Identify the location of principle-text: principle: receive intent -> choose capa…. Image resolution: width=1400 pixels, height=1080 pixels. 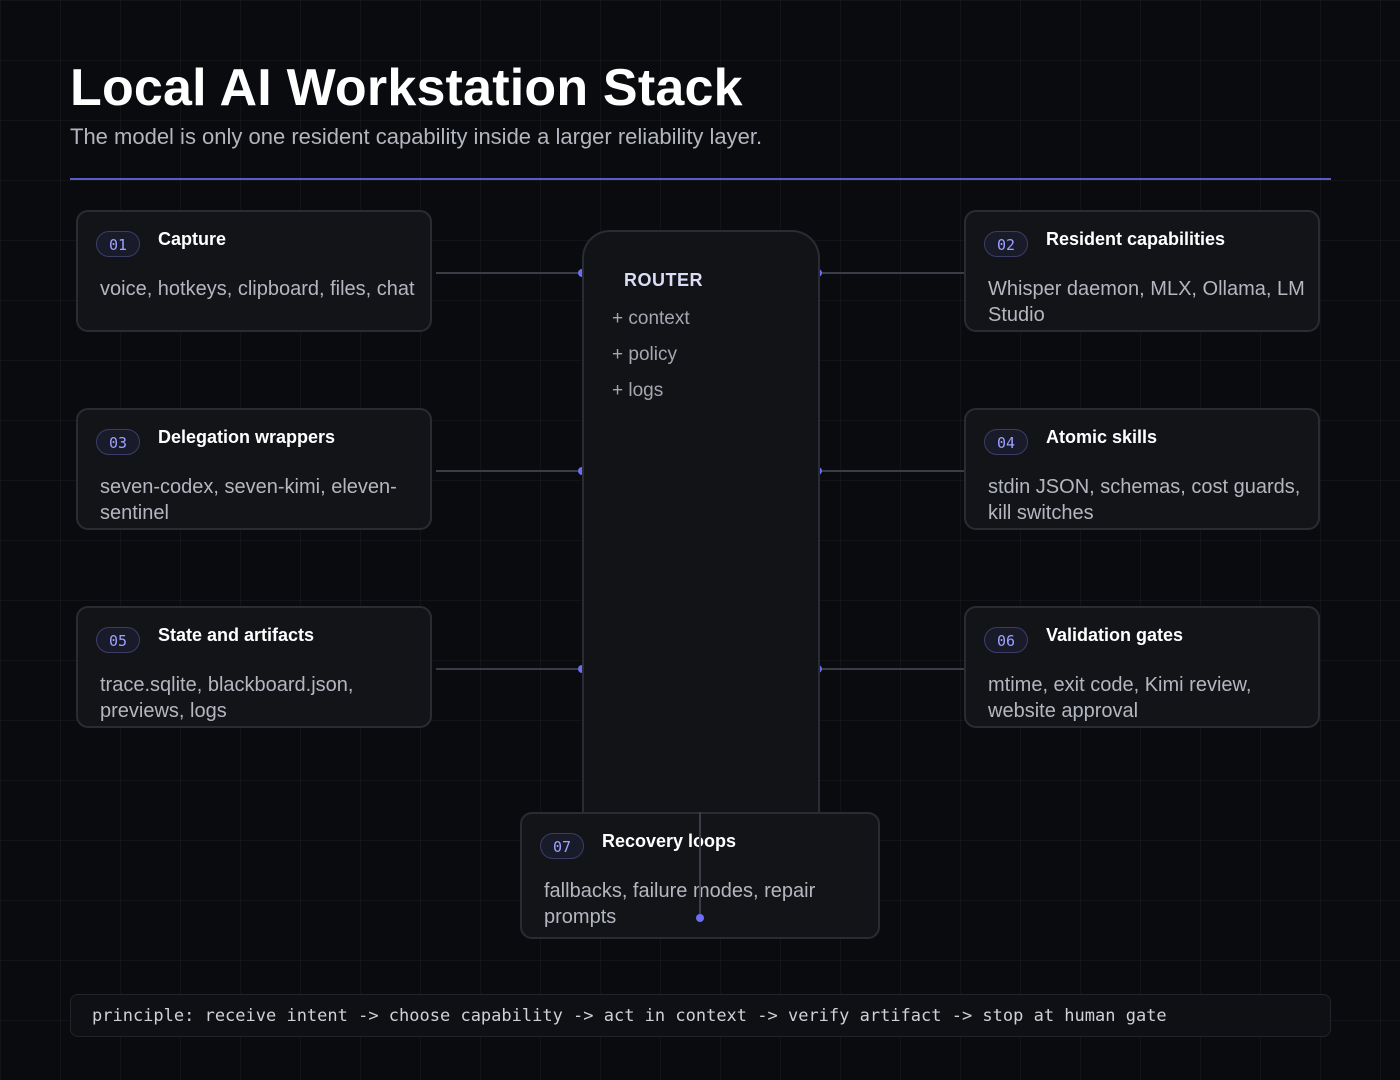
(629, 1016).